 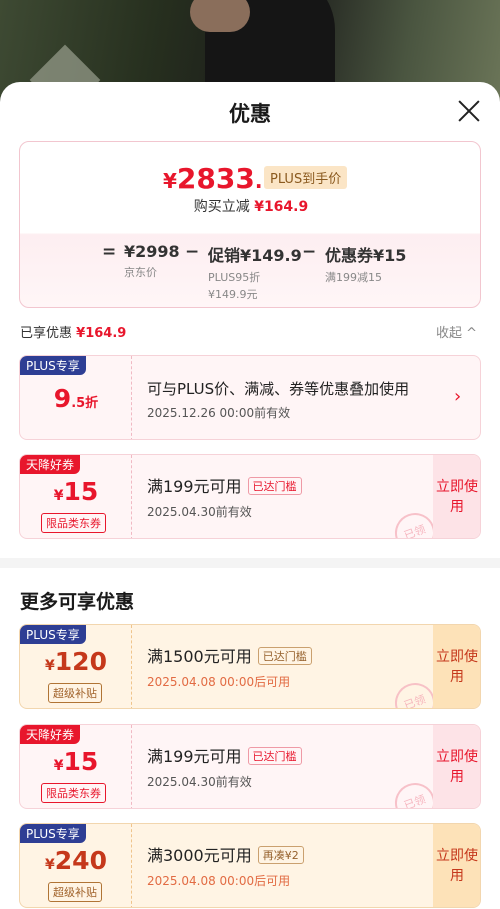 I want to click on jd-price: ¥2998 京东价, so click(x=152, y=260).